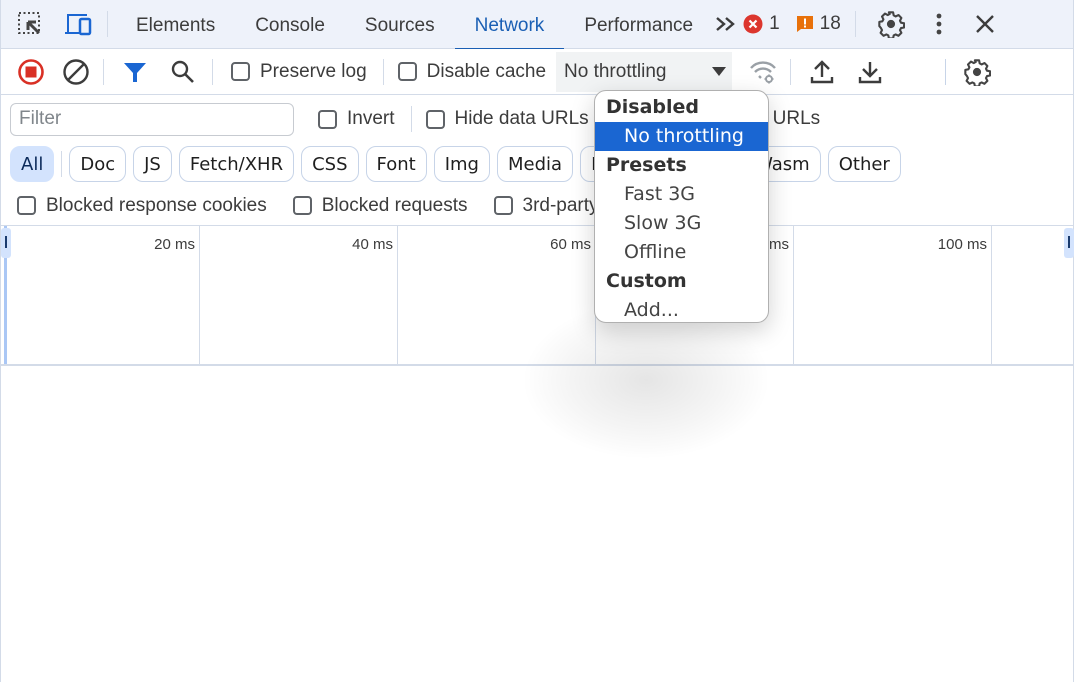 The image size is (1074, 682). I want to click on chip-fetch-xhr: Fetch/XHR, so click(236, 164).